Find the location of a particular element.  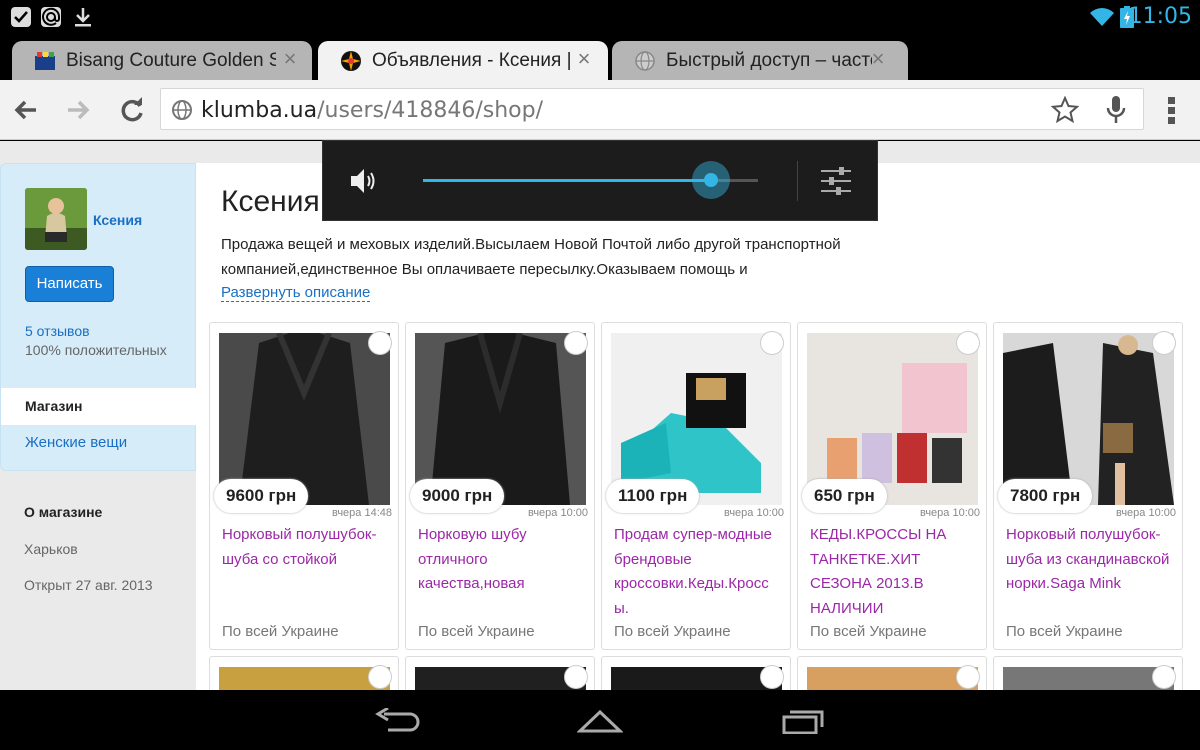

volume-panel is located at coordinates (600, 180).